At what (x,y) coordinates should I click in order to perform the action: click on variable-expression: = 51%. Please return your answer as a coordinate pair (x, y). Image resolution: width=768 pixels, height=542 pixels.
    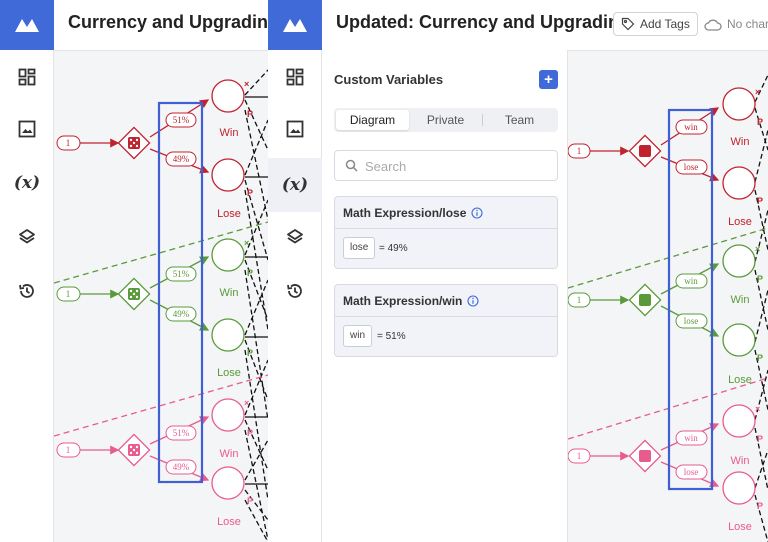
    Looking at the image, I should click on (391, 336).